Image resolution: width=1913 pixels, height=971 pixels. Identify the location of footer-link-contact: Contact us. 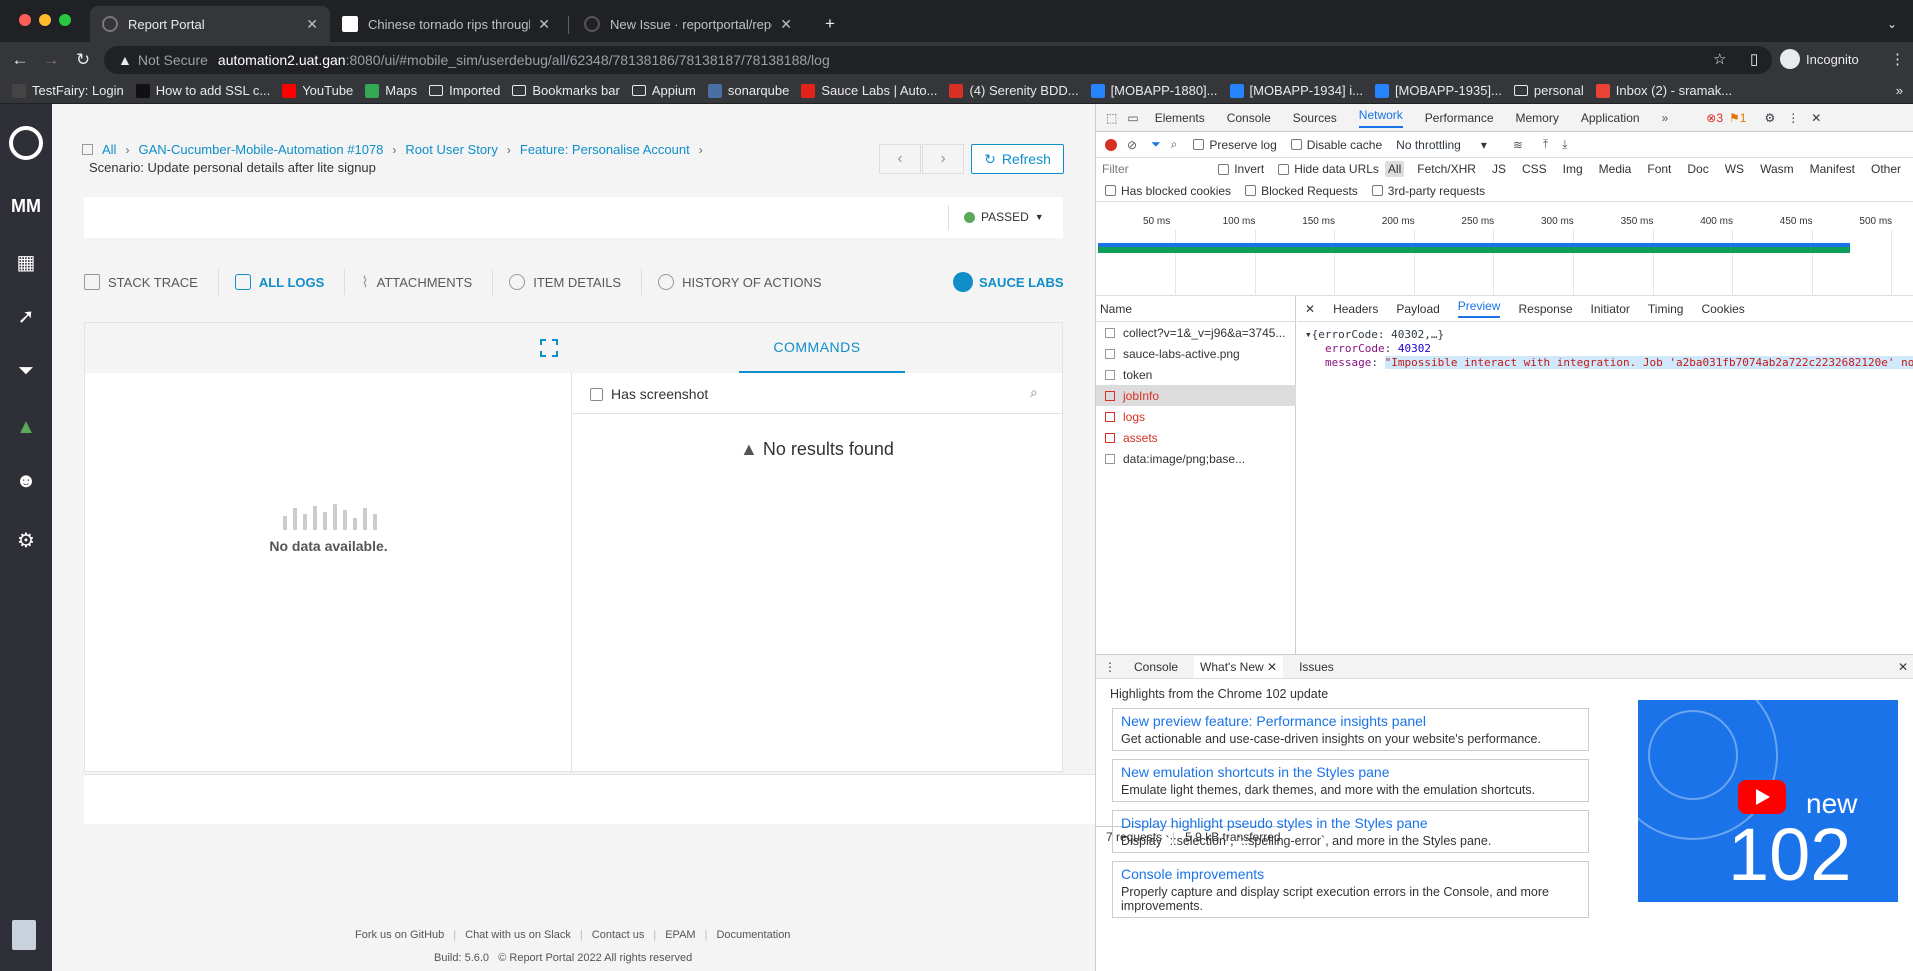
(618, 935).